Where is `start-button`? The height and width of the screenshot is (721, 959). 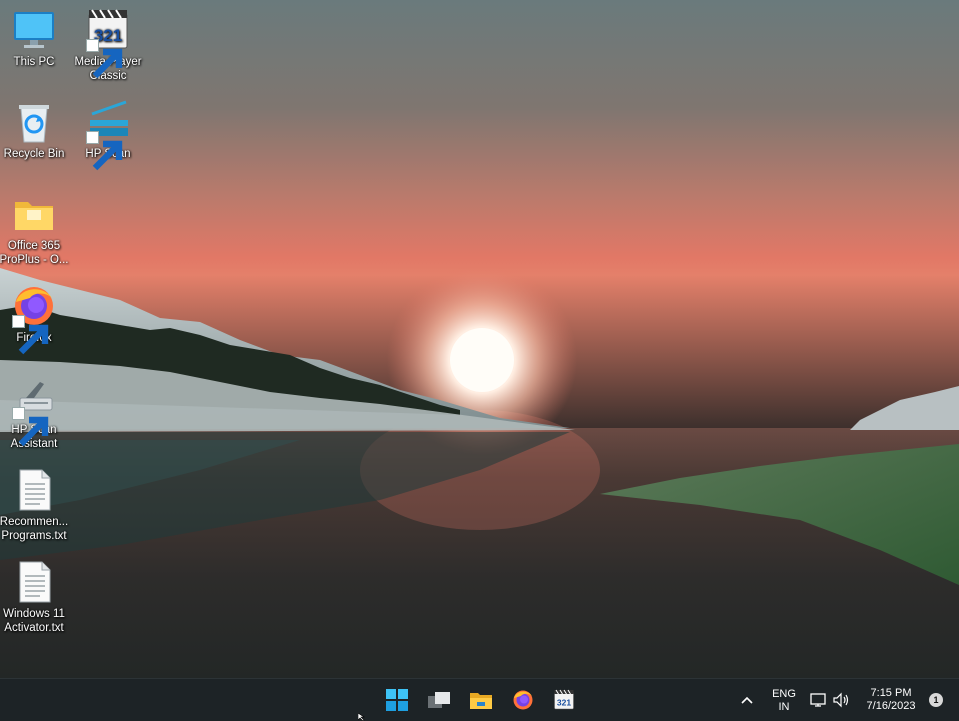 start-button is located at coordinates (397, 700).